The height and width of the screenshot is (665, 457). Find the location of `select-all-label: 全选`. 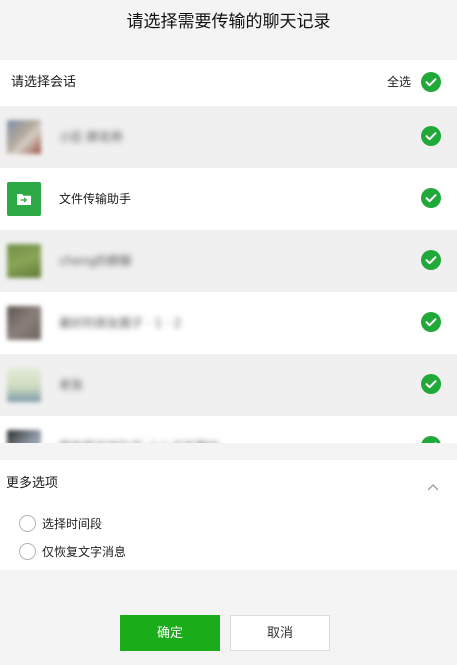

select-all-label: 全选 is located at coordinates (399, 82).